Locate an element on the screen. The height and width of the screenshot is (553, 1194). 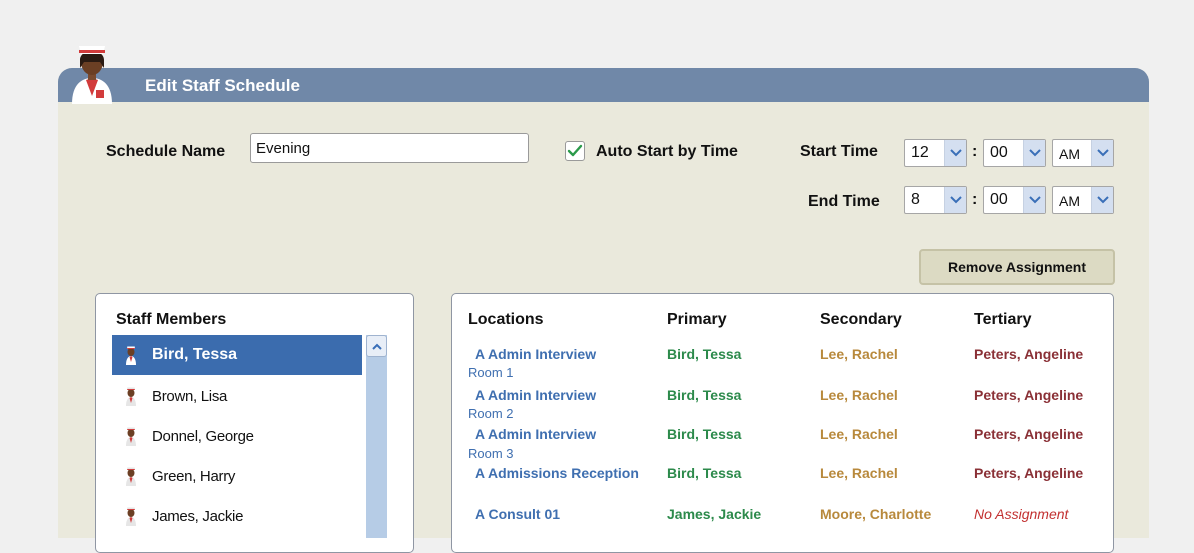
end-ampm-value: AM is located at coordinates (1069, 201).